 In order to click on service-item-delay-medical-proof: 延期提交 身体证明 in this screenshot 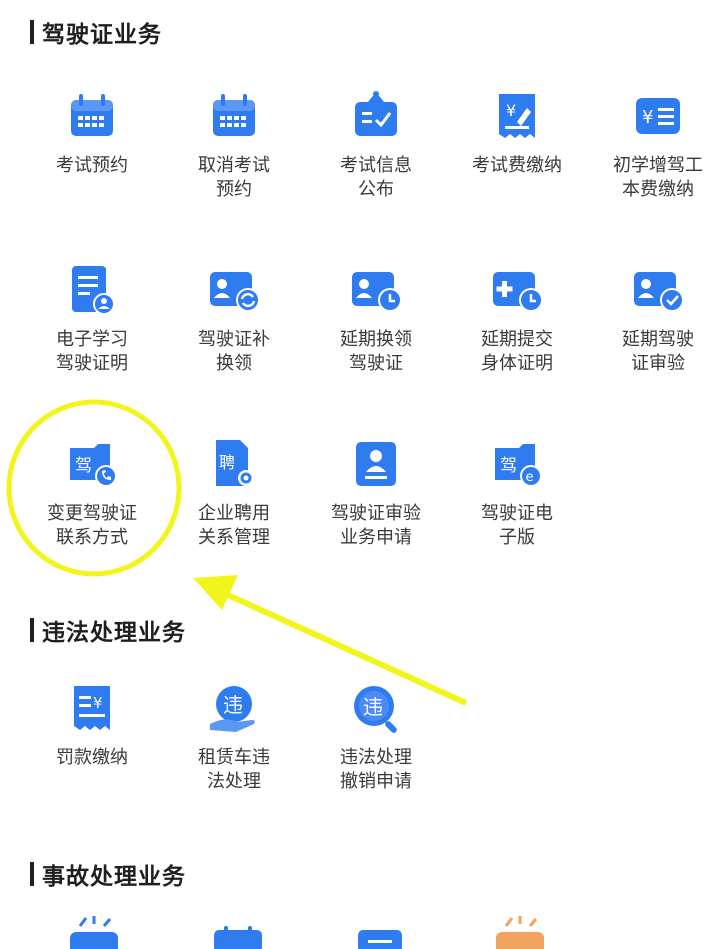, I will do `click(517, 319)`.